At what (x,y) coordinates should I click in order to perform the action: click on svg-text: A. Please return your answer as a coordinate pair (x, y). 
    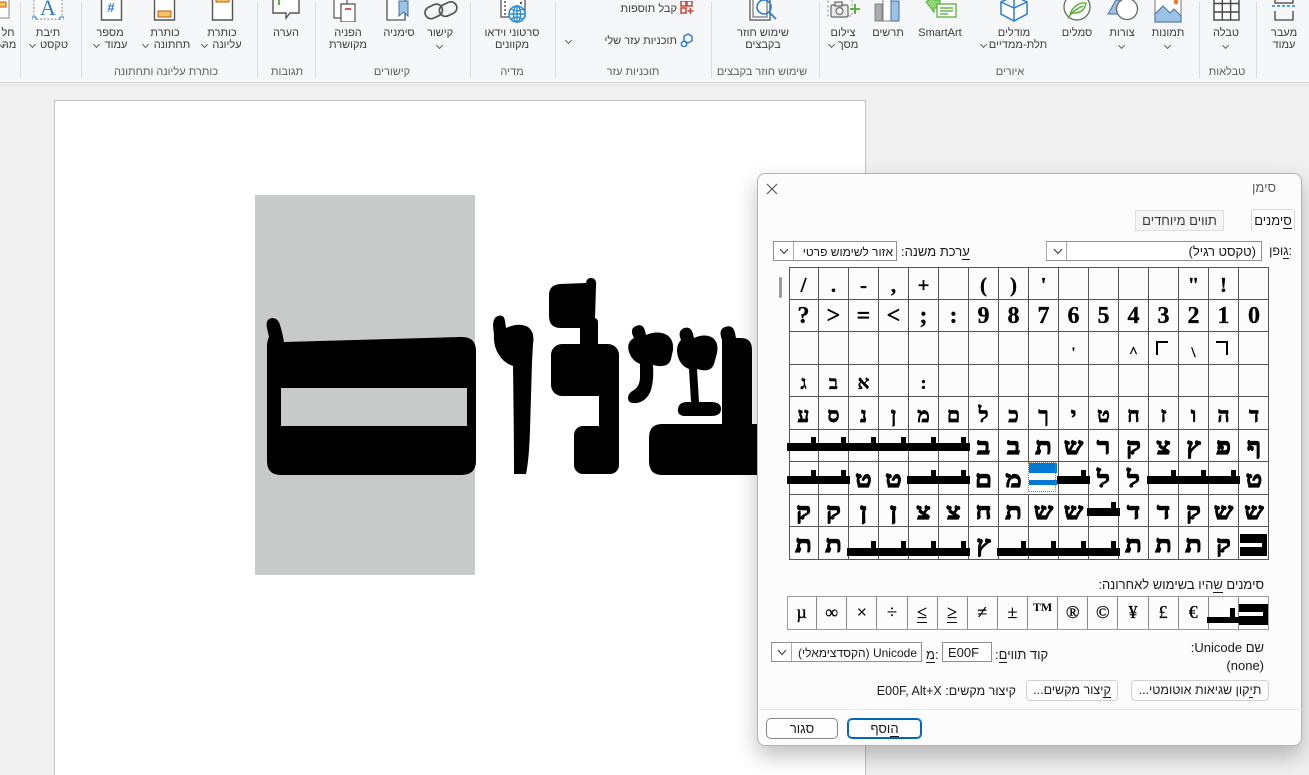
    Looking at the image, I should click on (48, 10).